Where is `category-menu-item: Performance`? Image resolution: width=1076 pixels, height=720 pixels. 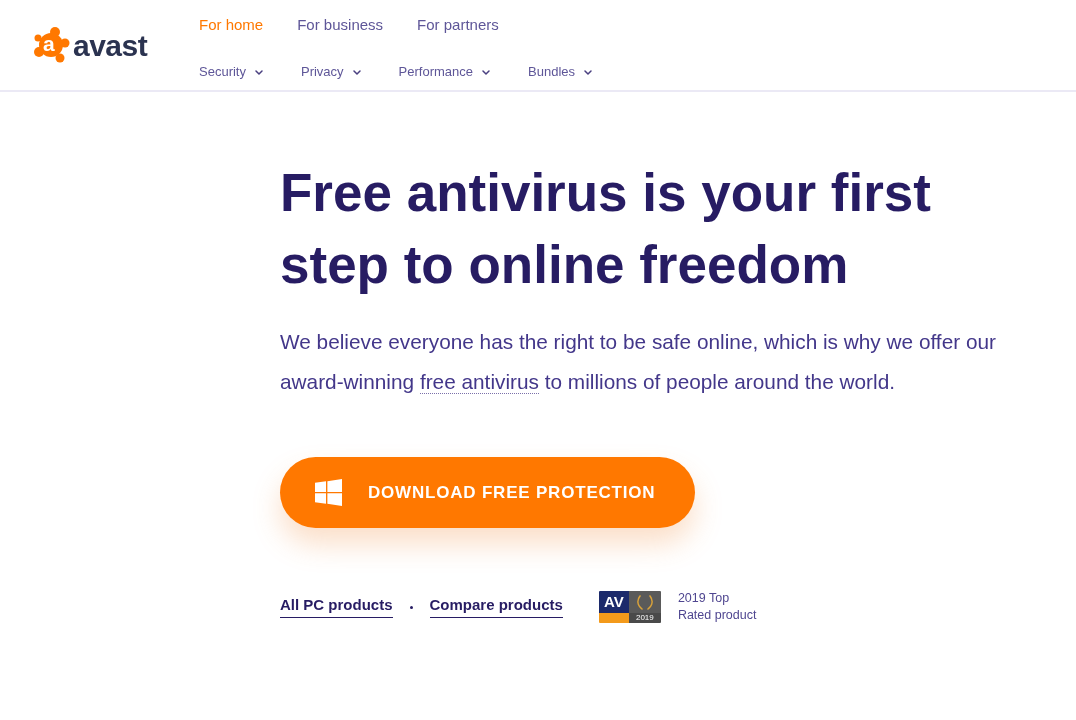
category-menu-item: Performance is located at coordinates (435, 72).